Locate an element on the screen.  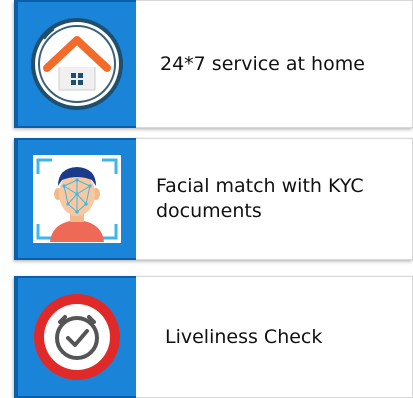
home-icon is located at coordinates (77, 64).